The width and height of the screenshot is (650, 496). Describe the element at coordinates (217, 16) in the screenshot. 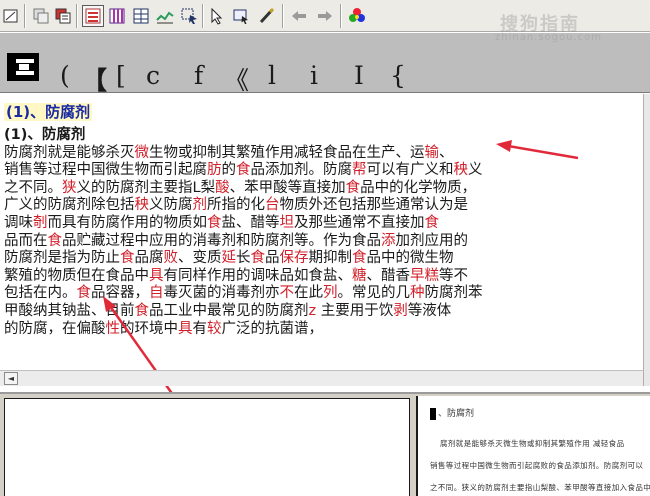

I see `pointer-icon` at that location.